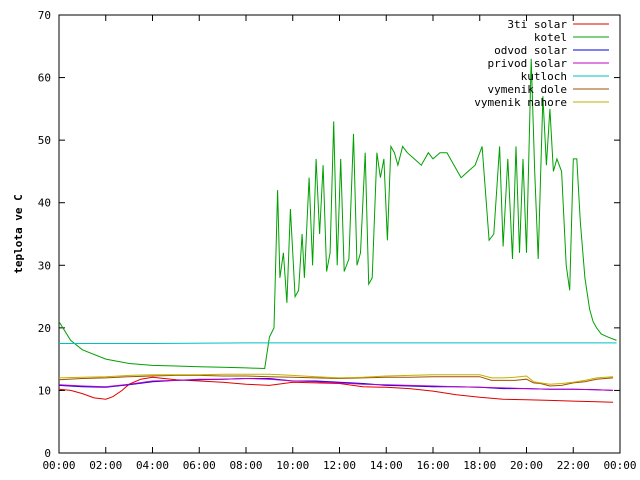 The image size is (640, 480). Describe the element at coordinates (292, 465) in the screenshot. I see `x-tick-label: 10:00` at that location.